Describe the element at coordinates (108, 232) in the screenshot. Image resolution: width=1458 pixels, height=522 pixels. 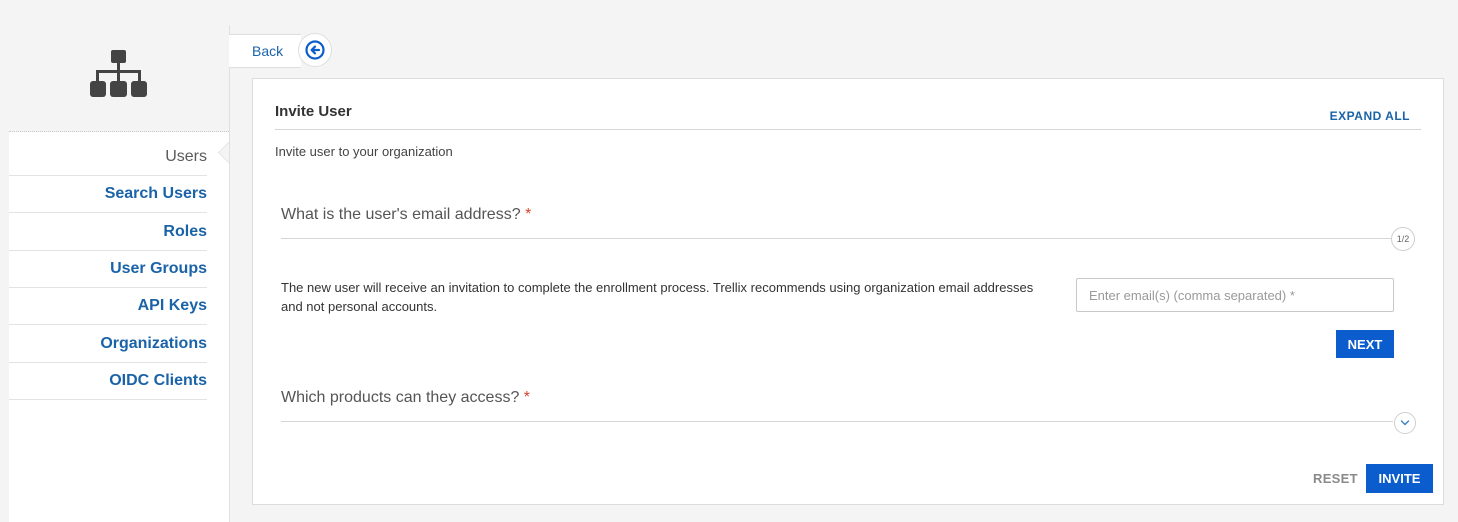
I see `sidebar-item-roles: Roles` at that location.